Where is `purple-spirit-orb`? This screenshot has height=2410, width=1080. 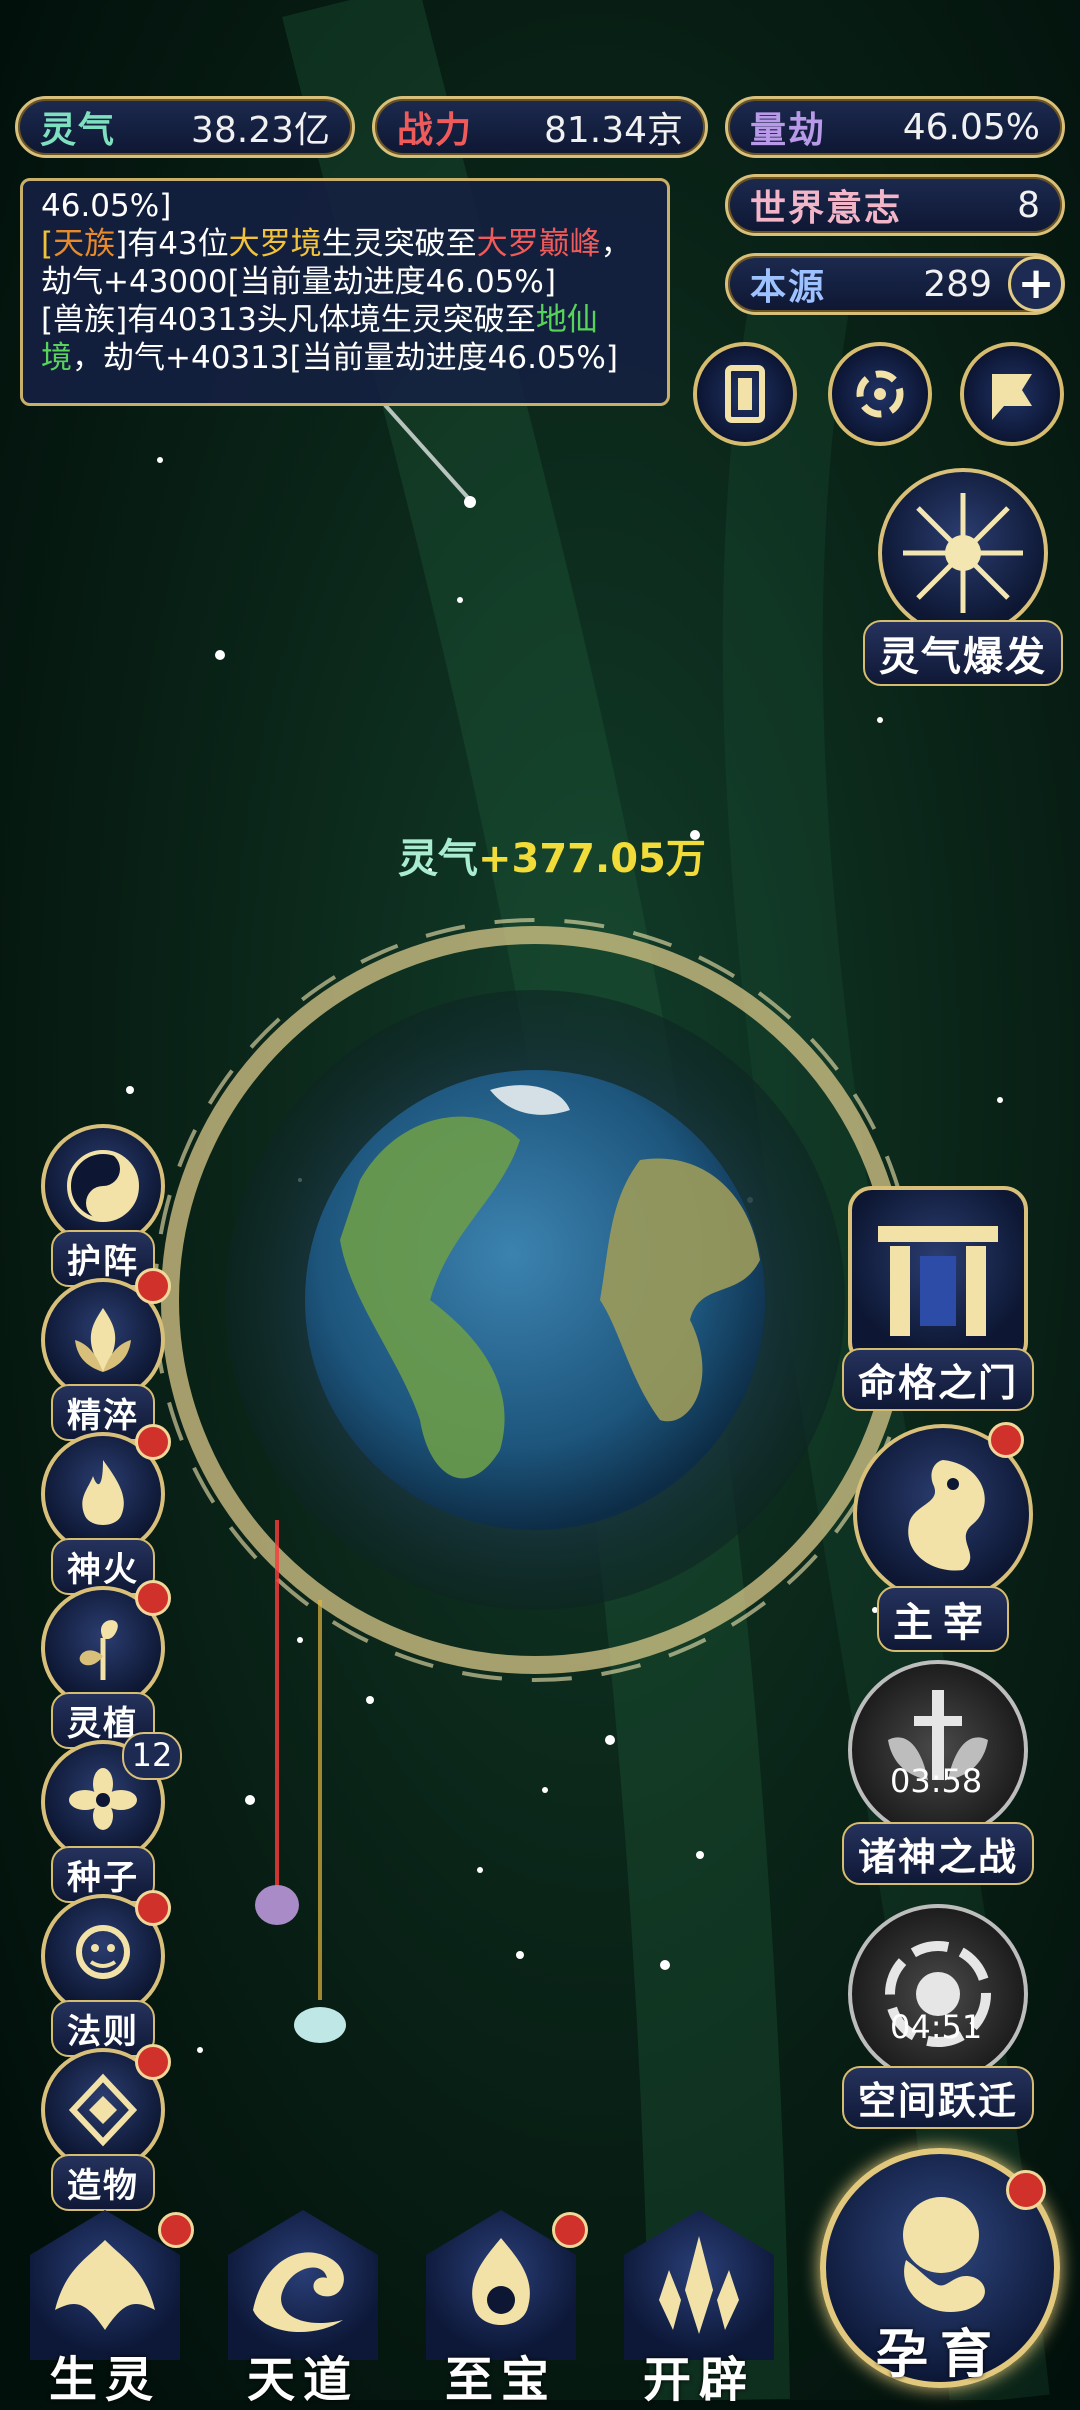
purple-spirit-orb is located at coordinates (277, 1905).